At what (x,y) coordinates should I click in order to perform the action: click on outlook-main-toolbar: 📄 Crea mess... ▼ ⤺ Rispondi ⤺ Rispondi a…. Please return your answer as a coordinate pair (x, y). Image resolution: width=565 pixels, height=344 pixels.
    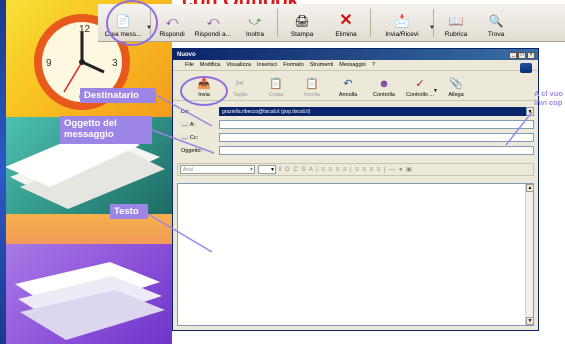
    Looking at the image, I should click on (331, 23).